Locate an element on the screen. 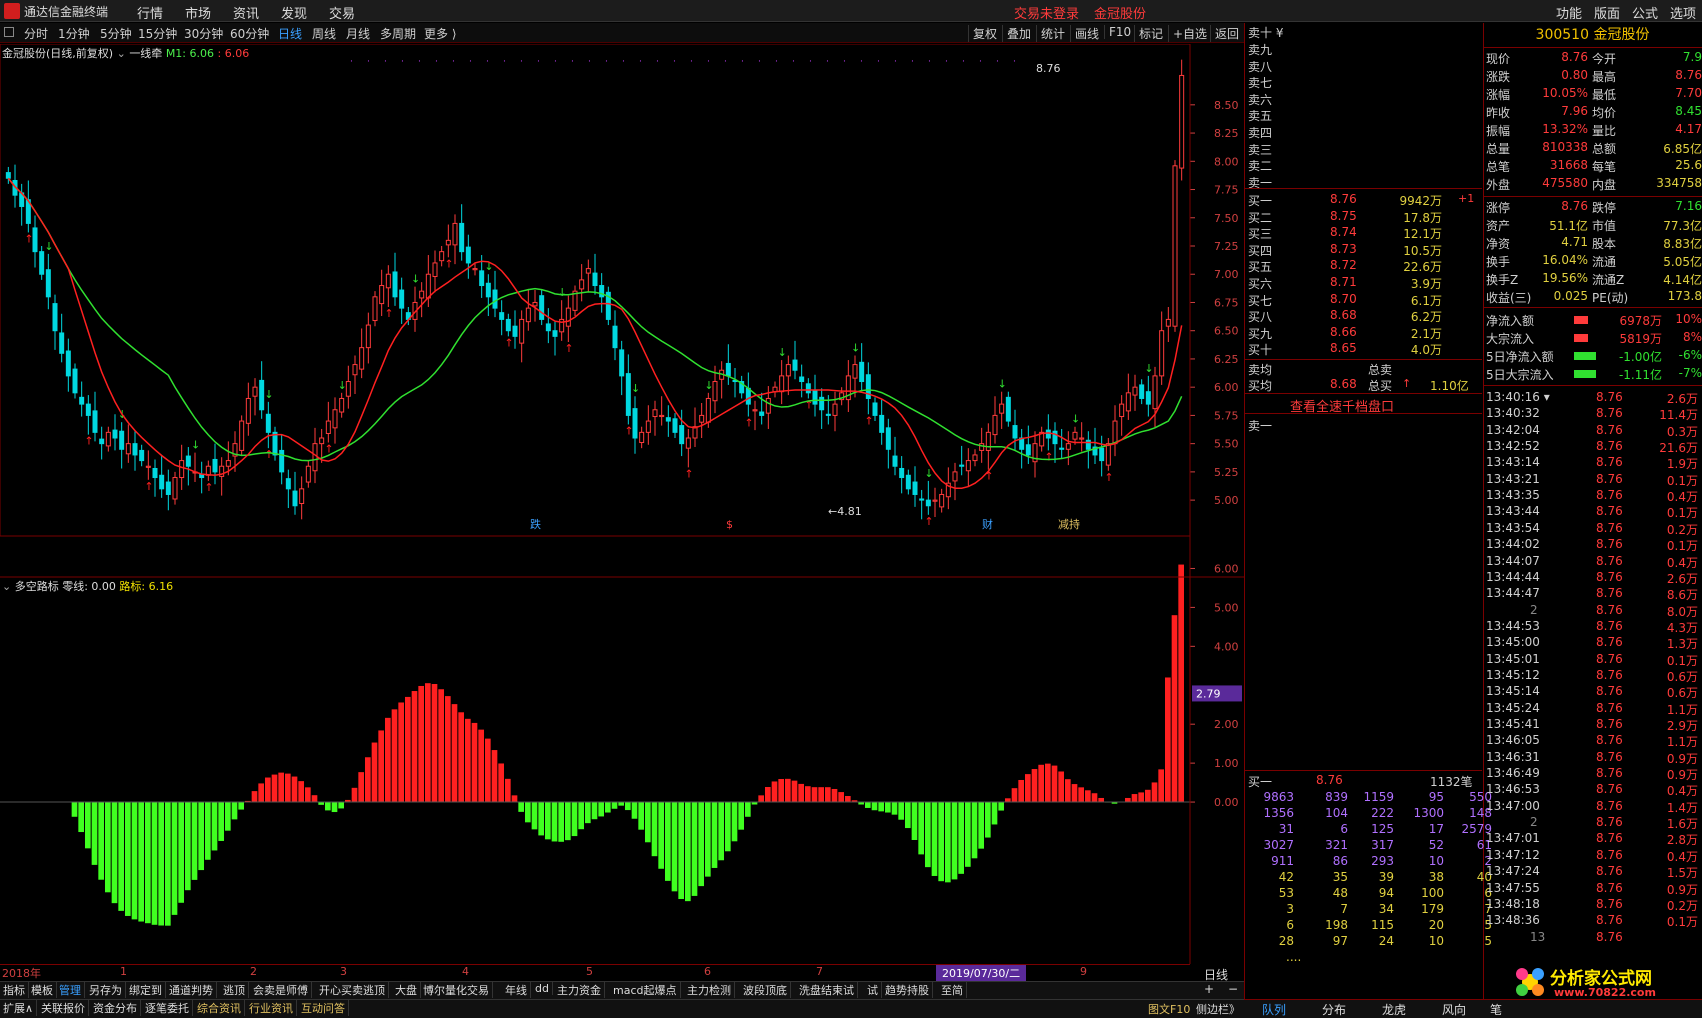 The image size is (1702, 1018). period-15min: 15分钟 is located at coordinates (157, 33).